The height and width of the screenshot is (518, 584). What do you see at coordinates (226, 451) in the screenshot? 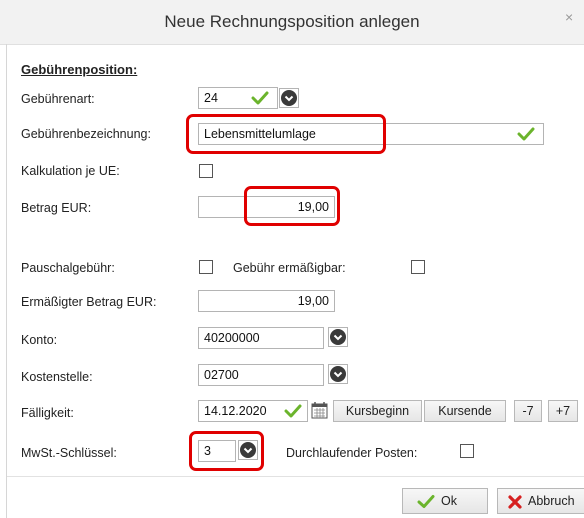
I see `highlight-mwst` at bounding box center [226, 451].